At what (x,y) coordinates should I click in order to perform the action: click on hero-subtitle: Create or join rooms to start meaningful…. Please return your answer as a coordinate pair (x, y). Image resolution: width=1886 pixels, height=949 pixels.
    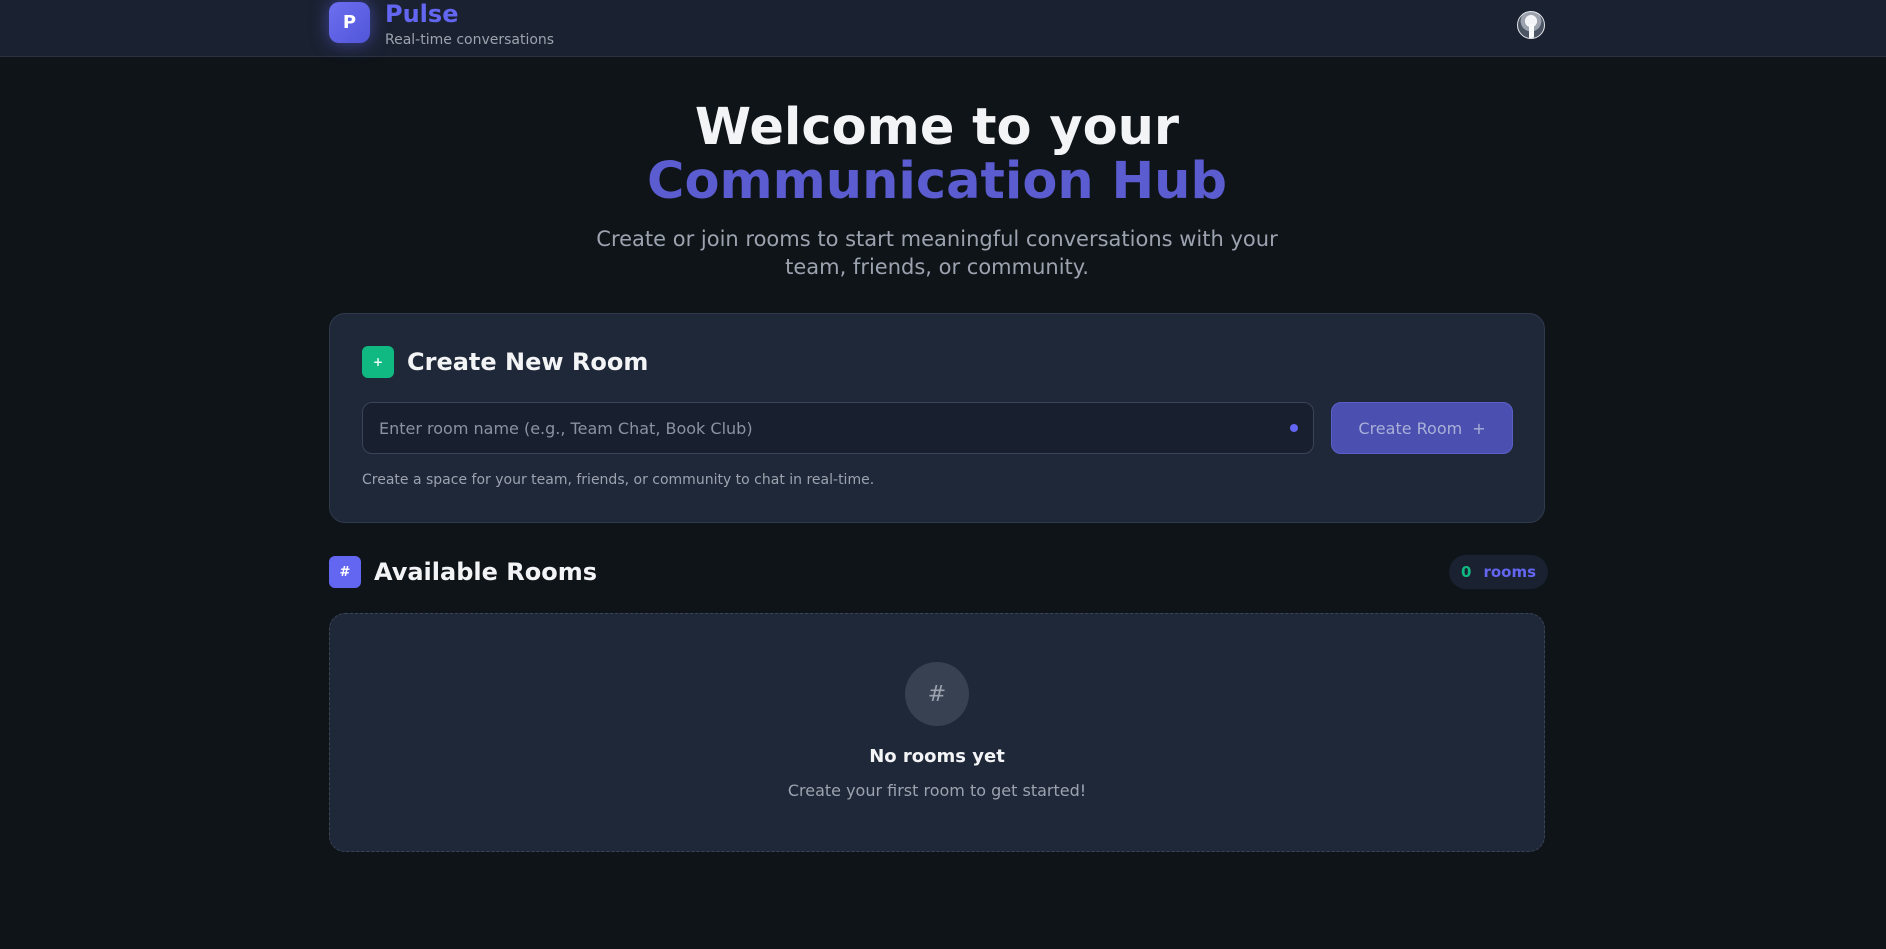
    Looking at the image, I should click on (937, 253).